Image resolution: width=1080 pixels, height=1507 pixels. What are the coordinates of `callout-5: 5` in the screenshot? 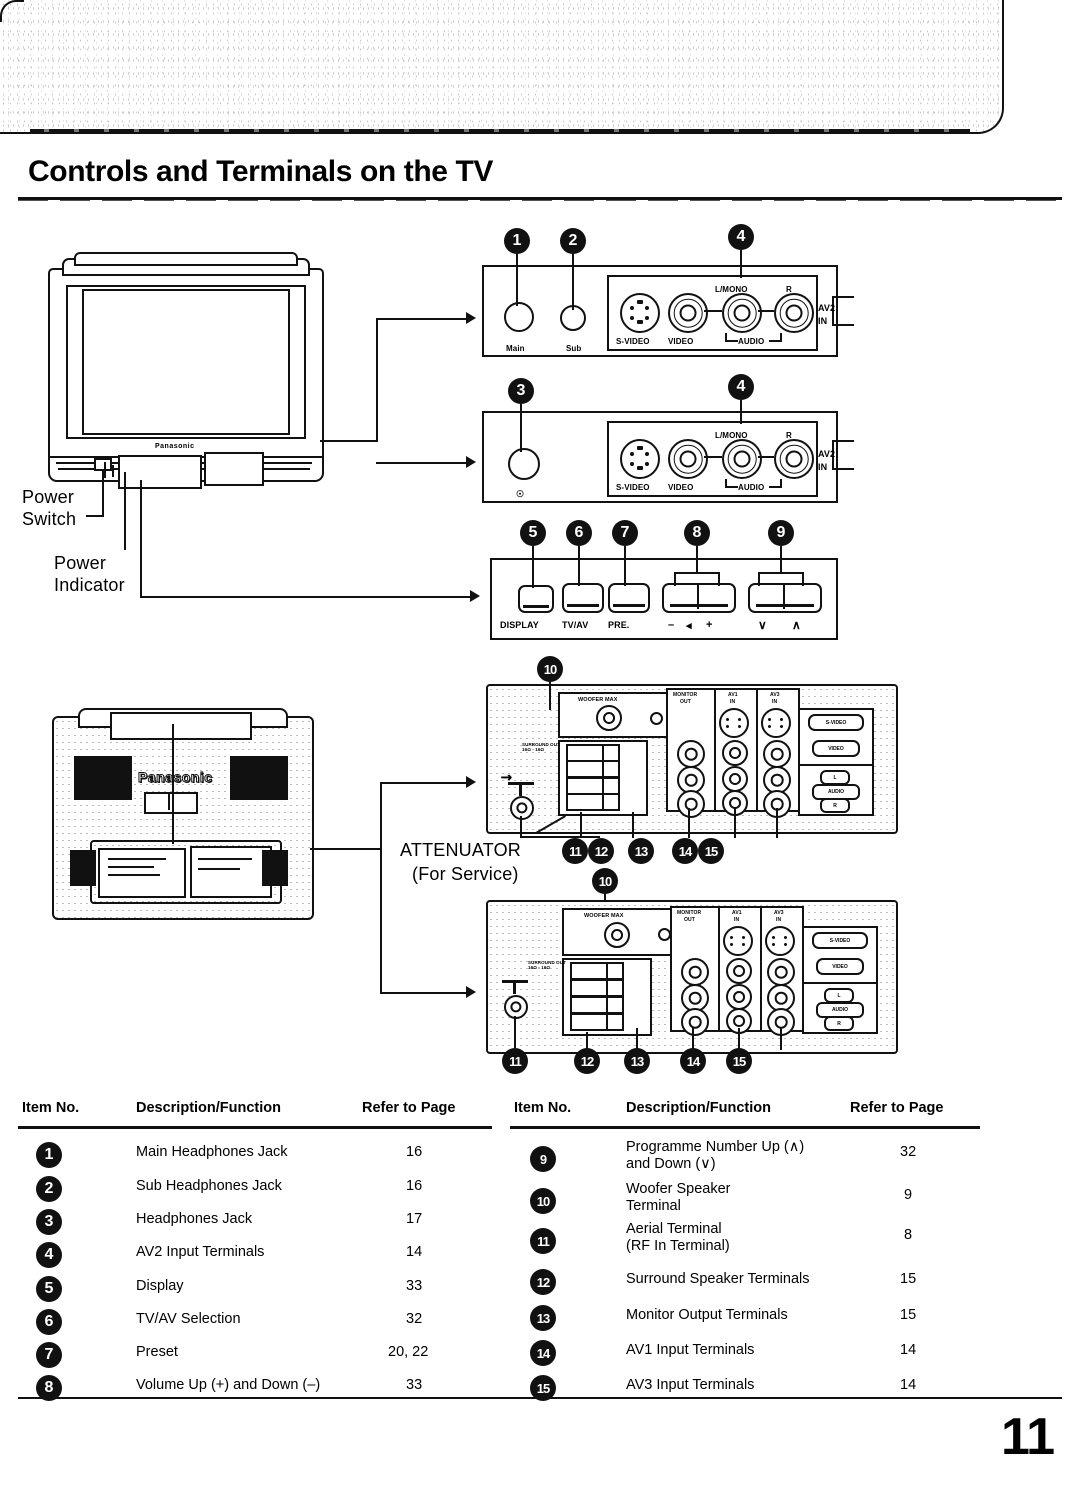 It's located at (533, 533).